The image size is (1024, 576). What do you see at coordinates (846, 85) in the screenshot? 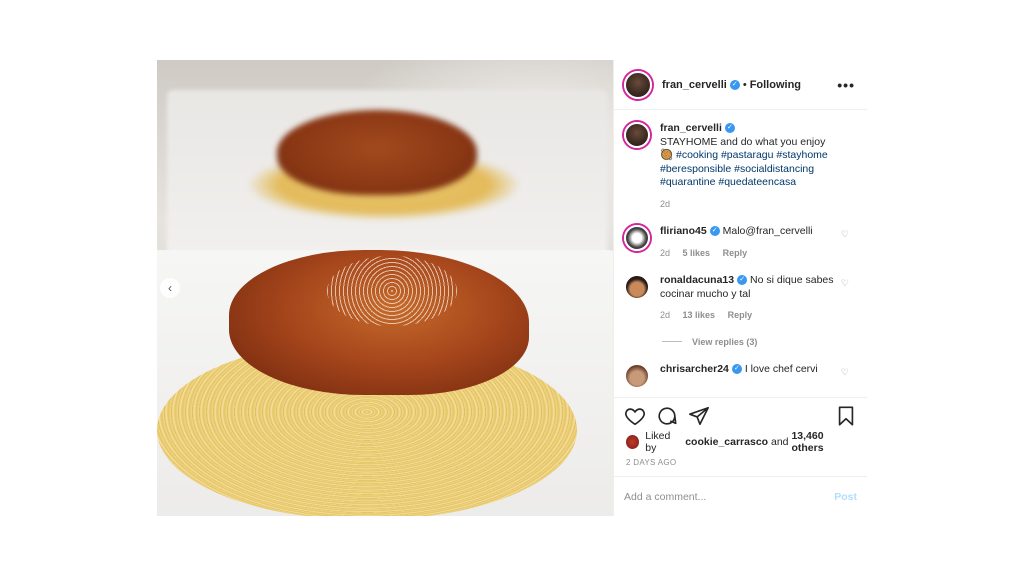
I see `more-options-icon: •••` at bounding box center [846, 85].